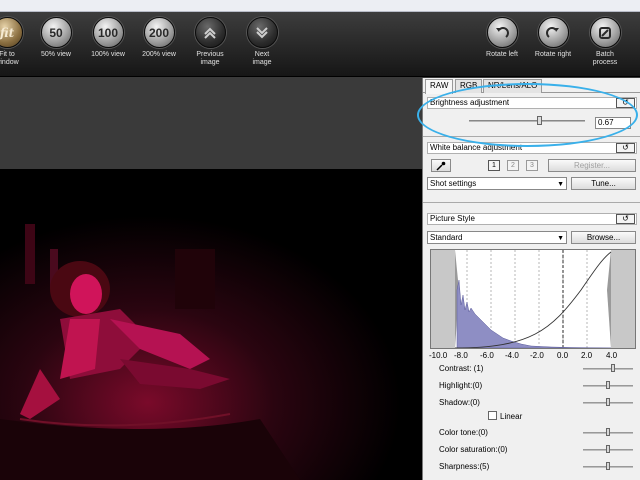  I want to click on axis-label: -4.0, so click(512, 355).